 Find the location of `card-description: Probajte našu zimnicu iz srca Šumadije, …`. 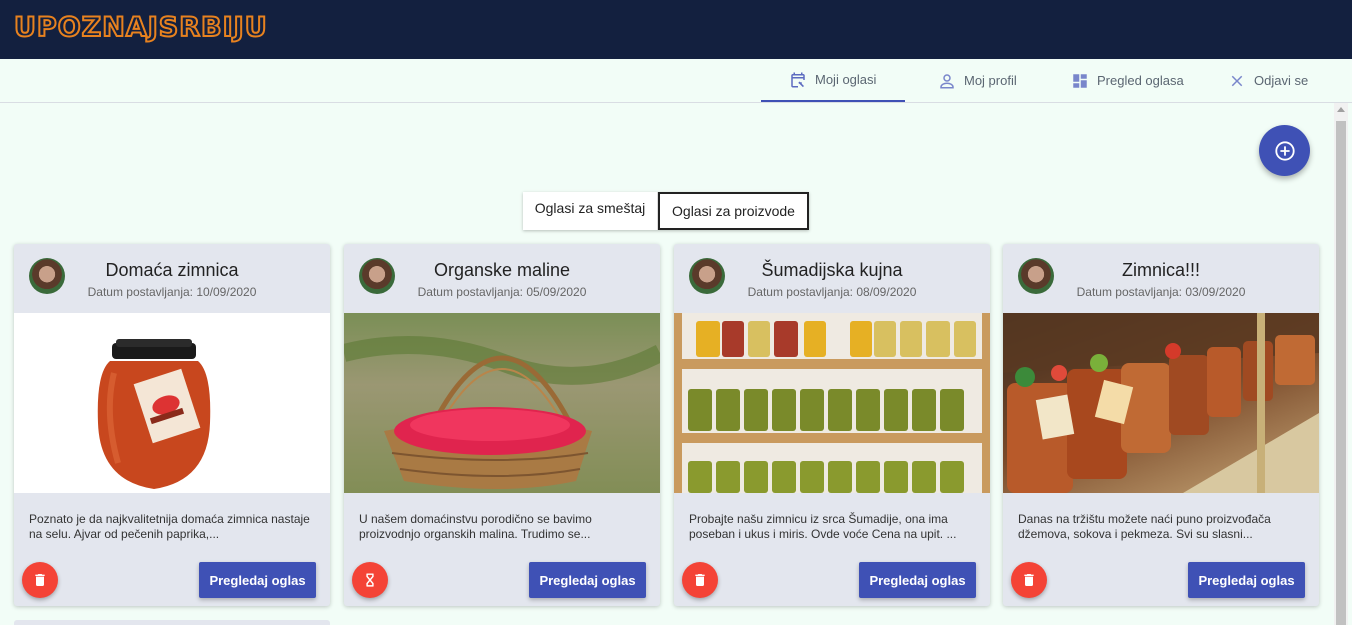

card-description: Probajte našu zimnicu iz srca Šumadije, … is located at coordinates (823, 526).